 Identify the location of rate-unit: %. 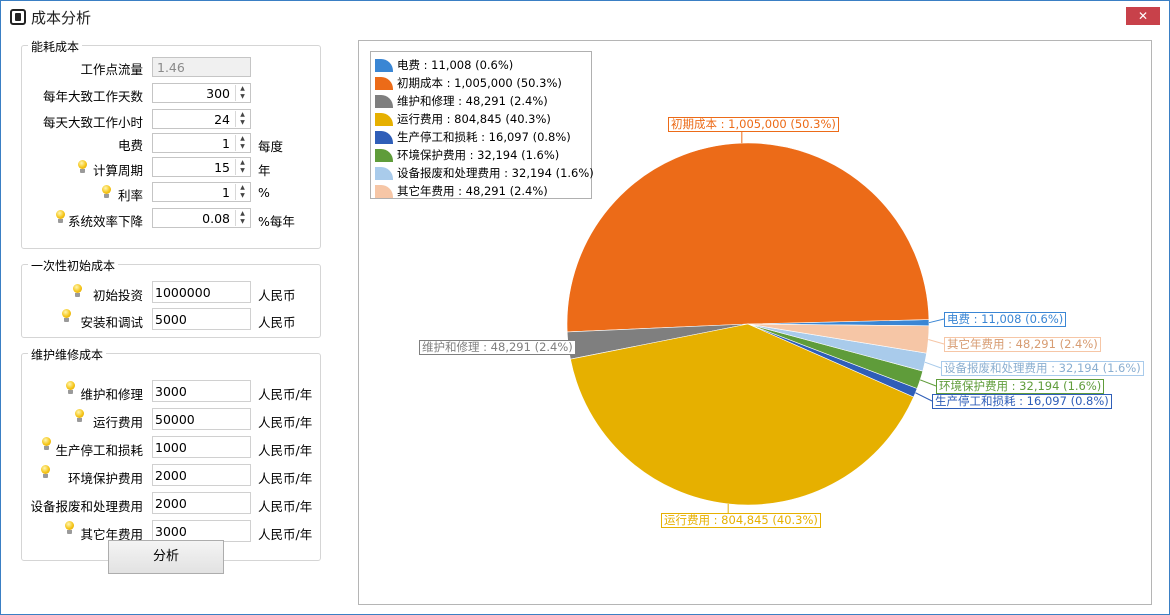
(264, 192).